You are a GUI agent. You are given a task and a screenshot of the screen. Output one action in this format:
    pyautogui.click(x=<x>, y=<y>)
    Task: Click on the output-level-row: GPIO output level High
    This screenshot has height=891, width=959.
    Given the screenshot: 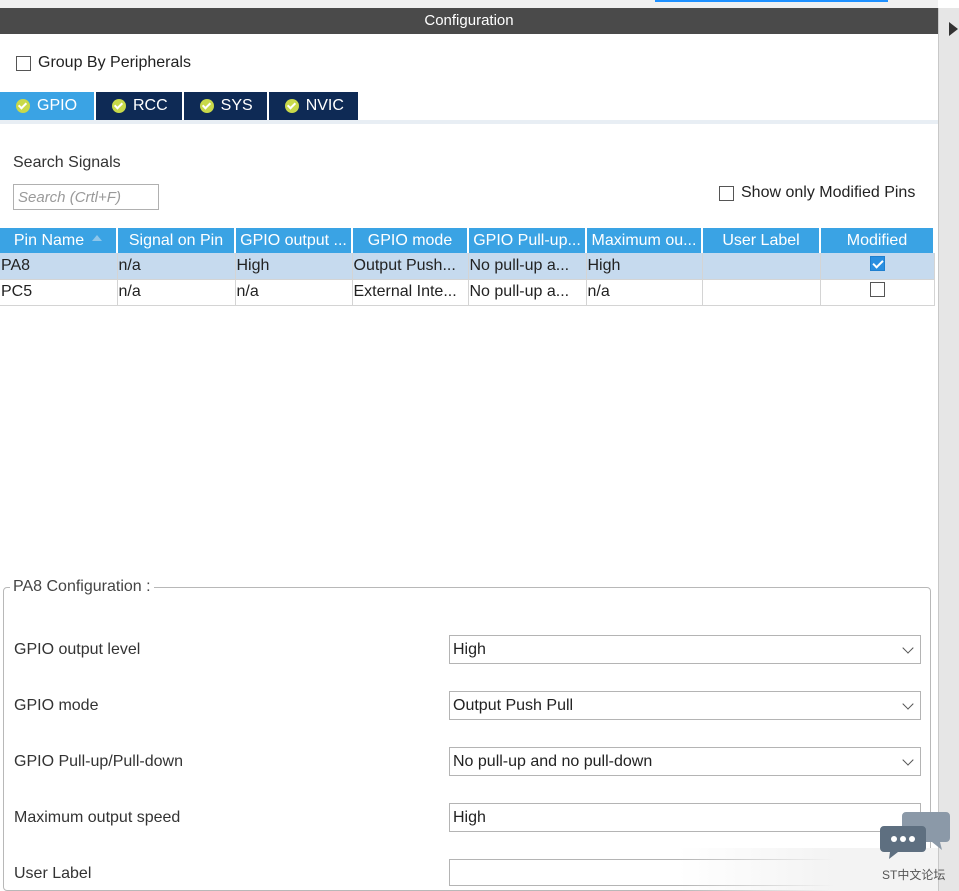 What is the action you would take?
    pyautogui.click(x=467, y=650)
    